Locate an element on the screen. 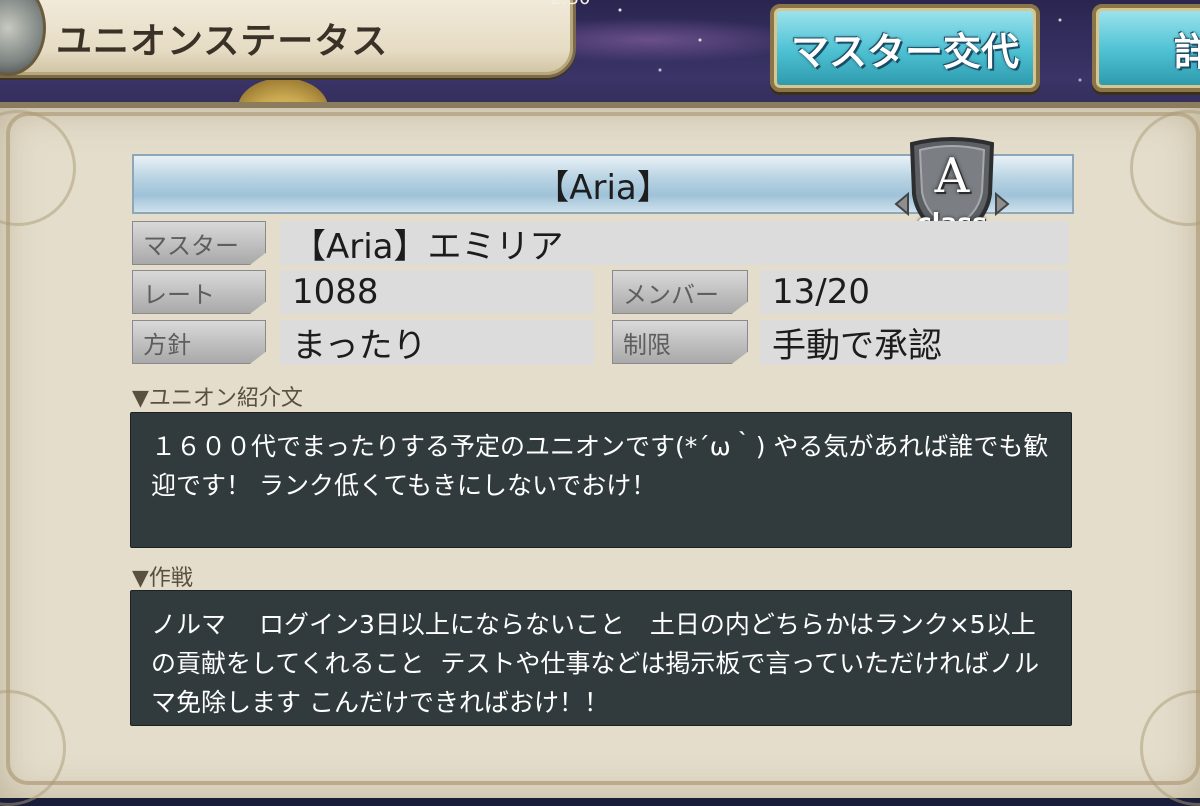  strategy-heading: ▼作戦 is located at coordinates (162, 578).